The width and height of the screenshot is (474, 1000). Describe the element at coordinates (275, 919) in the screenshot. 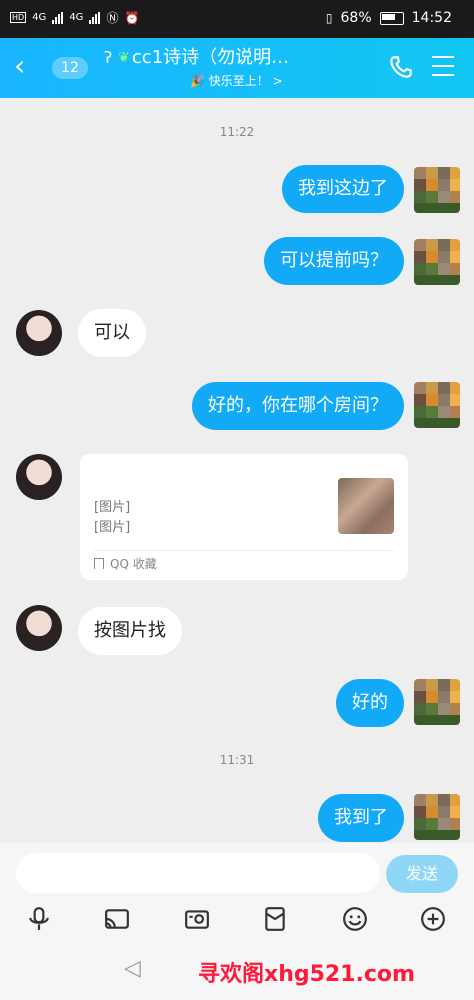

I see `red-packet-icon` at that location.